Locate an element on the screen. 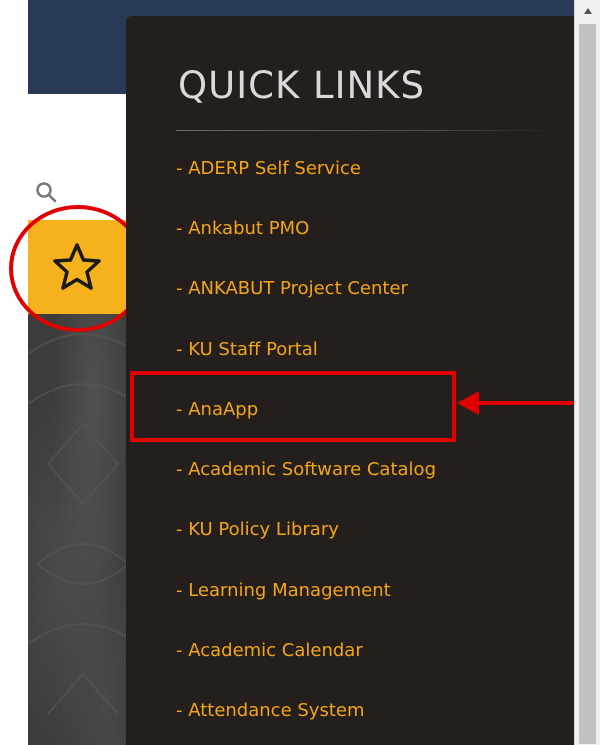  link-ku-policy-library: - KU Policy Library is located at coordinates (257, 529).